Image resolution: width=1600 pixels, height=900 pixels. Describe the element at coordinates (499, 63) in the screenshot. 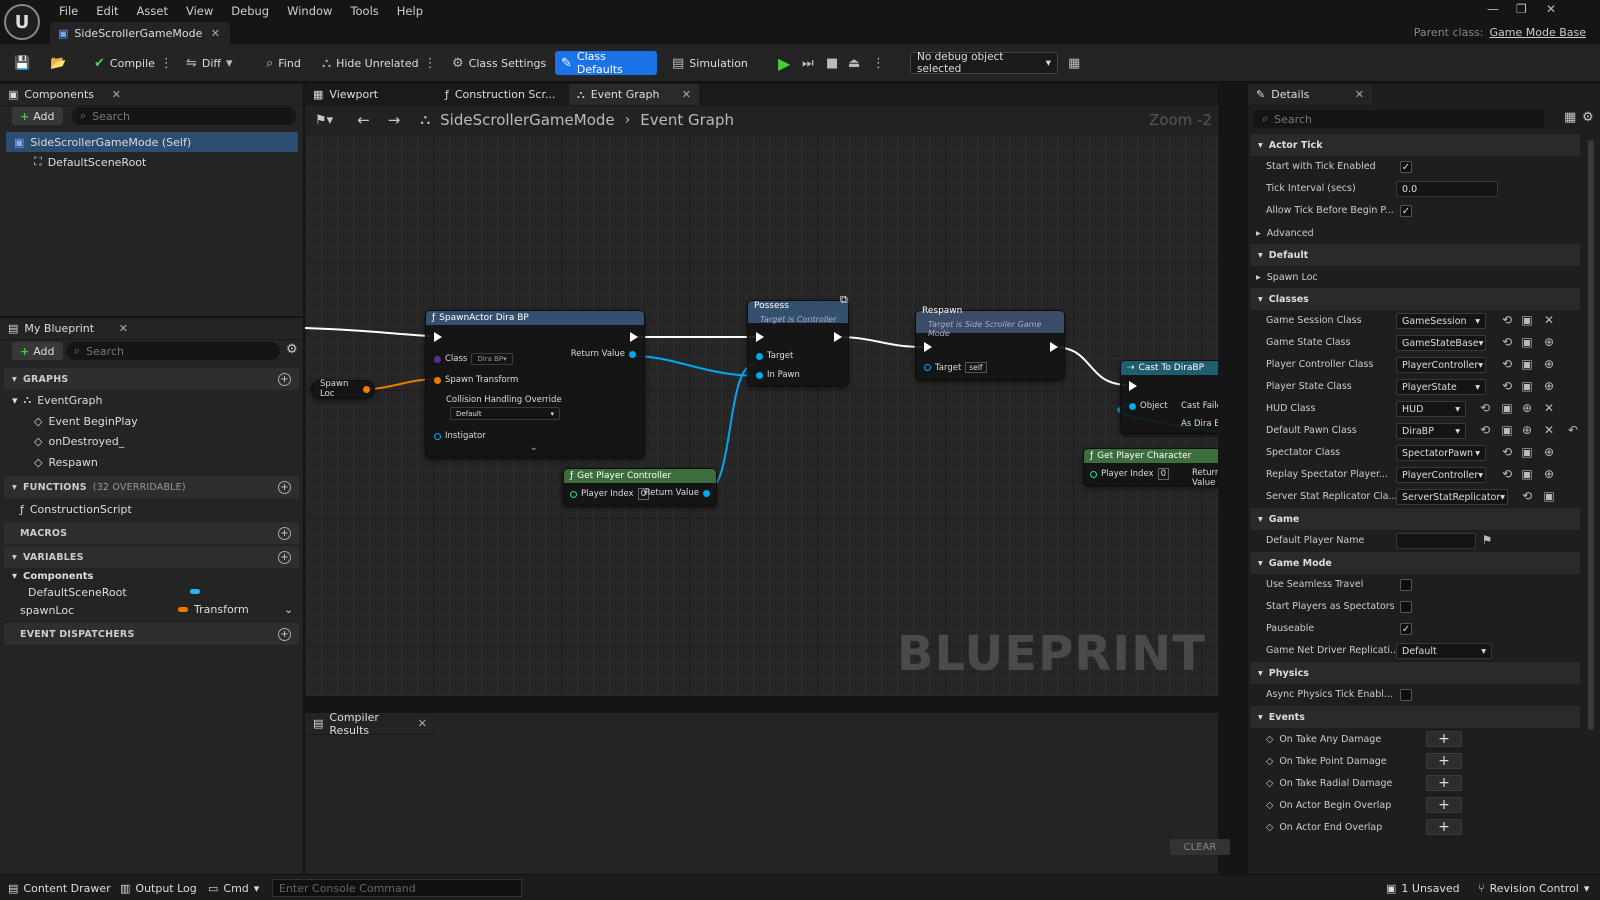

I see `class-settings-button: ⚙ Class Settings` at that location.